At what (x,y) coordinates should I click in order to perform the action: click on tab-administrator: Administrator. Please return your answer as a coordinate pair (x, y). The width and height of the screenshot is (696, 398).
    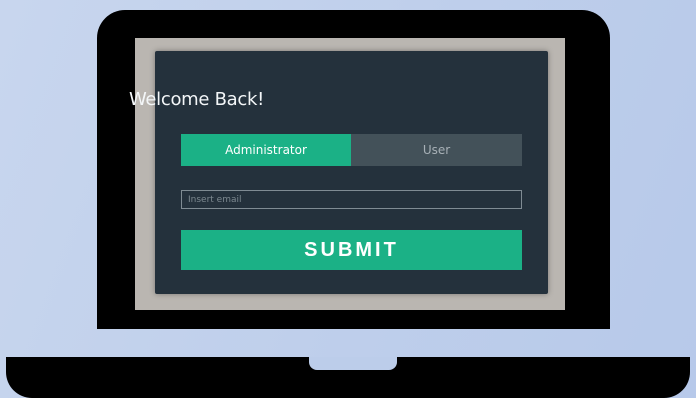
    Looking at the image, I should click on (266, 150).